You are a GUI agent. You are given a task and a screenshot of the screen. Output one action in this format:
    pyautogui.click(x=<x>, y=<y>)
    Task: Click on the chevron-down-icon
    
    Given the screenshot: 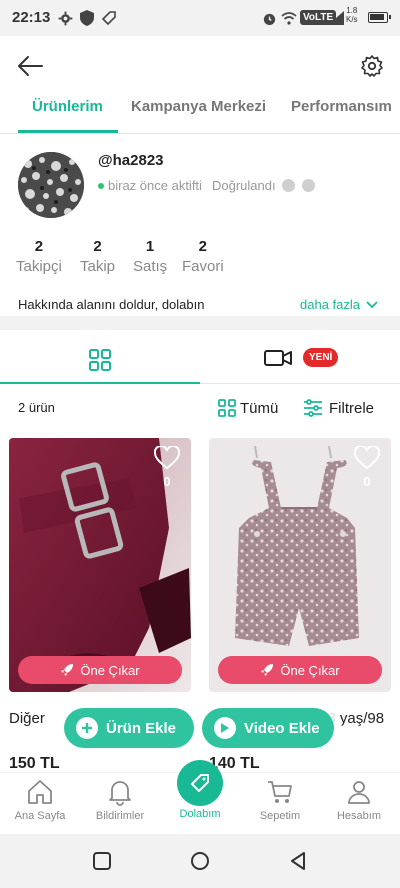 What is the action you would take?
    pyautogui.click(x=372, y=304)
    